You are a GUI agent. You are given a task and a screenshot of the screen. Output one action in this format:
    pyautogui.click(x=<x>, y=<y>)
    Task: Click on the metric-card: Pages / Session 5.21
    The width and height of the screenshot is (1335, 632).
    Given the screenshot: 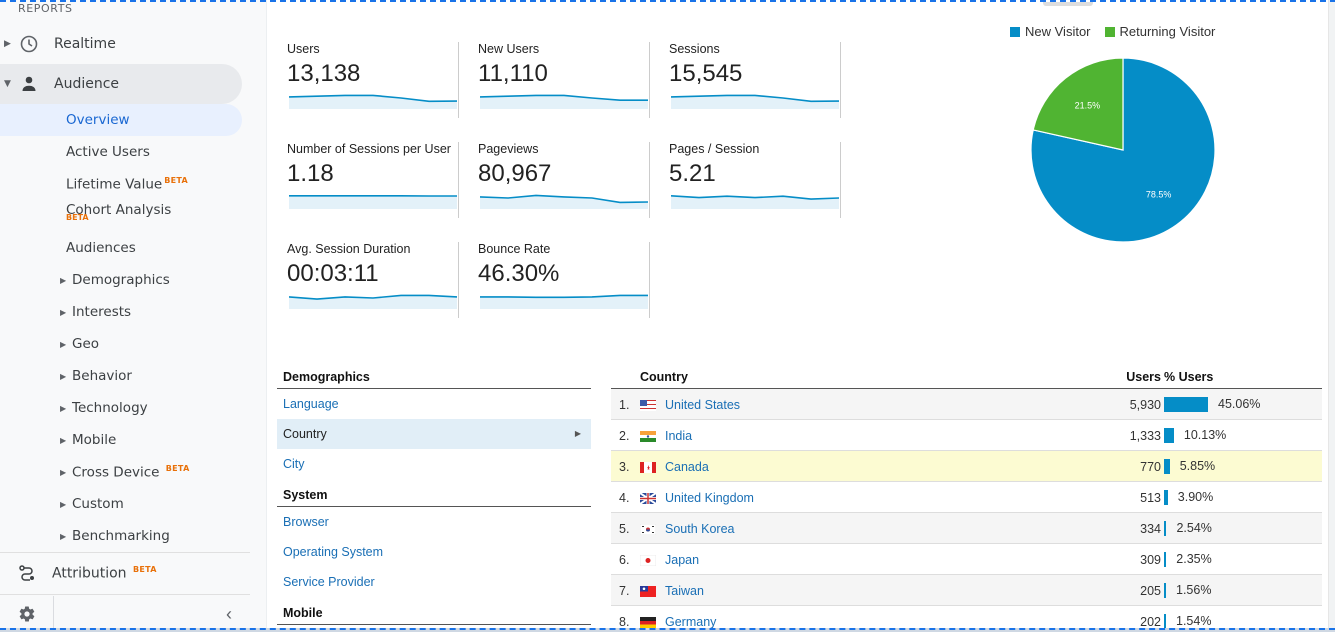 What is the action you would take?
    pyautogui.click(x=745, y=180)
    